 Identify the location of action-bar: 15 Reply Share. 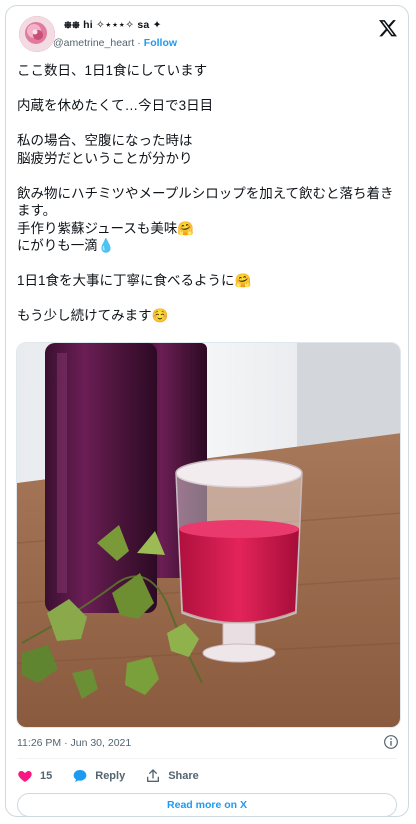
(118, 776).